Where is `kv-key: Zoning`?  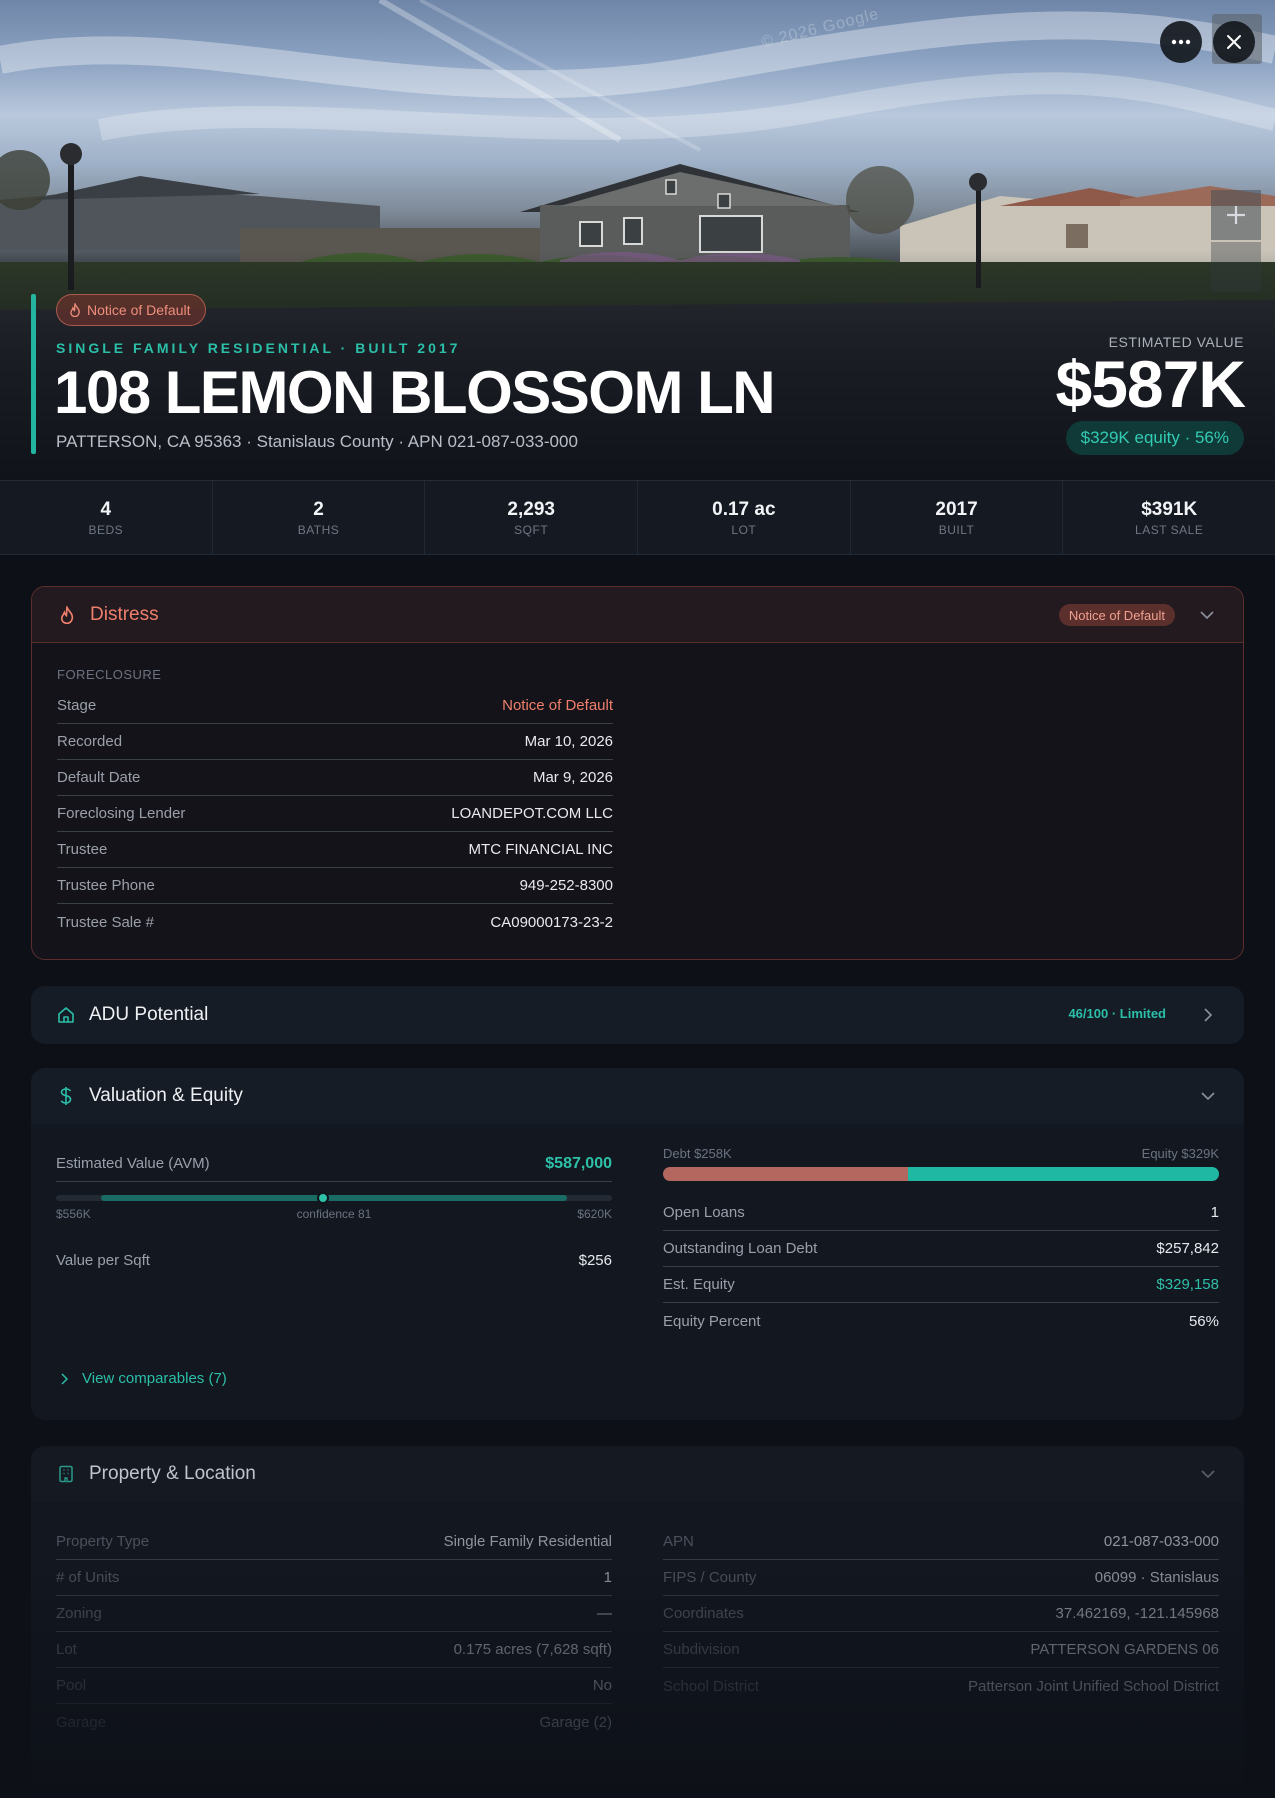 kv-key: Zoning is located at coordinates (79, 1613).